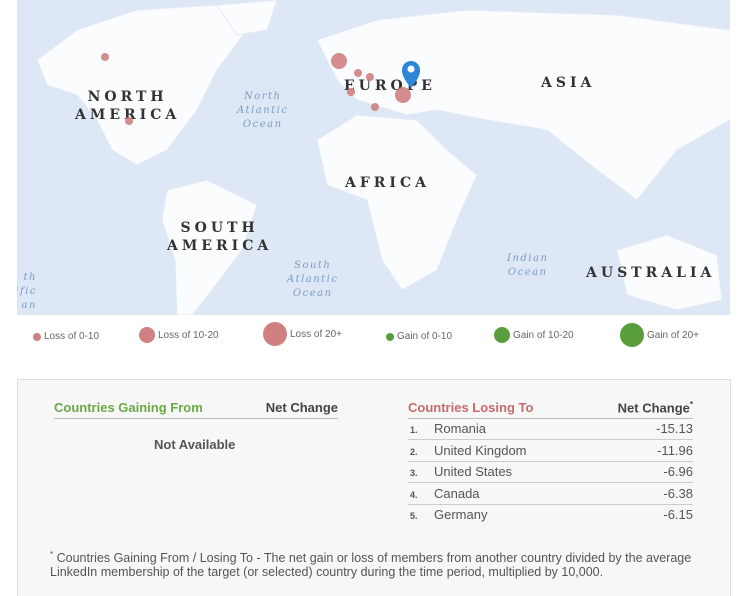 The image size is (750, 596). What do you see at coordinates (195, 444) in the screenshot?
I see `gaining-empty: Not Available` at bounding box center [195, 444].